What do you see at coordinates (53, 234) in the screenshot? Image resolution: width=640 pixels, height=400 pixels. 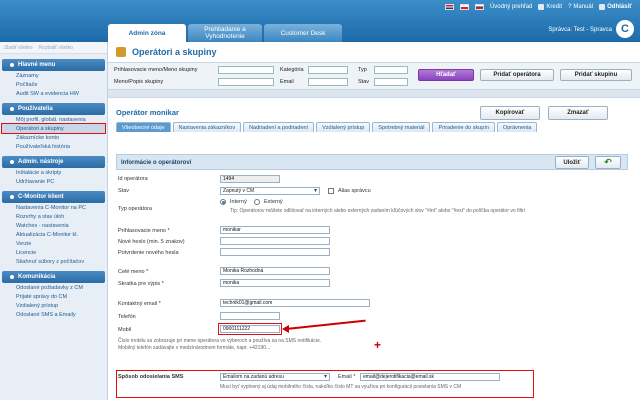 I see `sidebar-item: Aktualizácia C-Monitor kl.` at bounding box center [53, 234].